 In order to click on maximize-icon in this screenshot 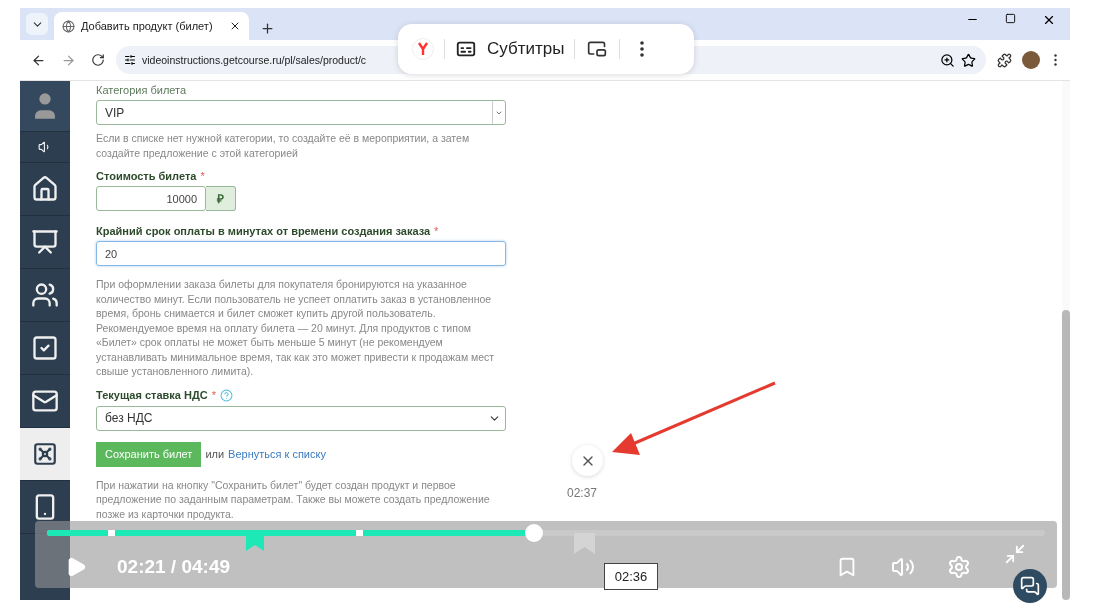, I will do `click(1010, 18)`.